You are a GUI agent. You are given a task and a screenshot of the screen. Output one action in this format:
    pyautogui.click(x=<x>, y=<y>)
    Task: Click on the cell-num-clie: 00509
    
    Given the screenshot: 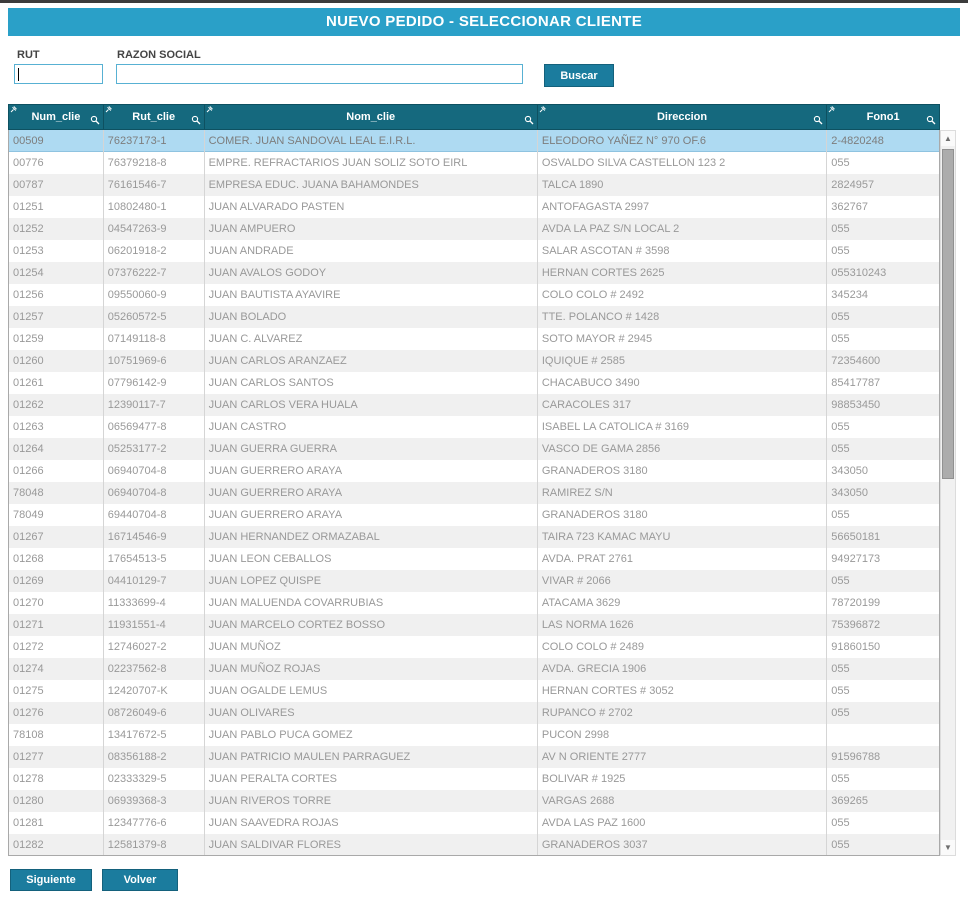 What is the action you would take?
    pyautogui.click(x=56, y=141)
    